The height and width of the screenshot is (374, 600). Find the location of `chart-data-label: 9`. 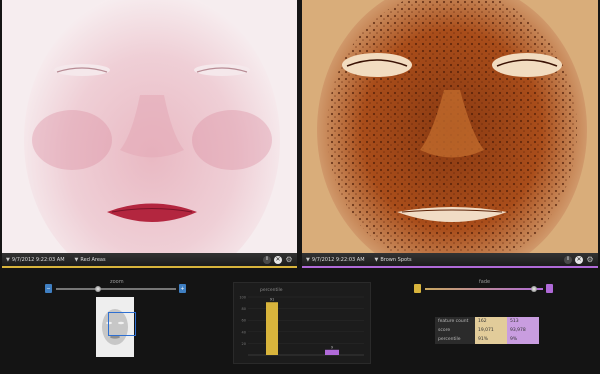

chart-data-label: 9 is located at coordinates (332, 347).